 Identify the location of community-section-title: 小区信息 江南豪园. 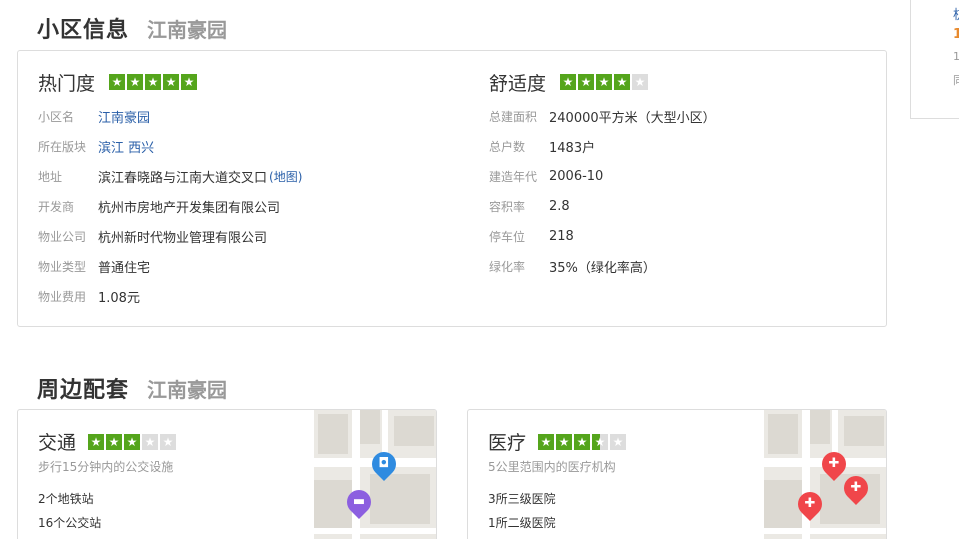
(132, 28).